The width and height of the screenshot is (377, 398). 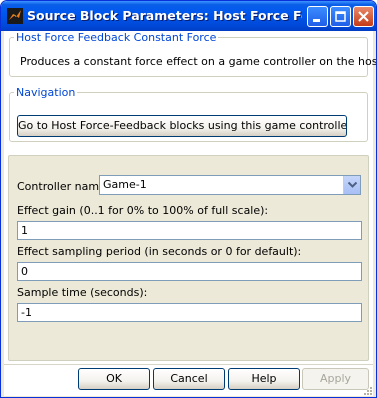 I want to click on close-button, so click(x=363, y=16).